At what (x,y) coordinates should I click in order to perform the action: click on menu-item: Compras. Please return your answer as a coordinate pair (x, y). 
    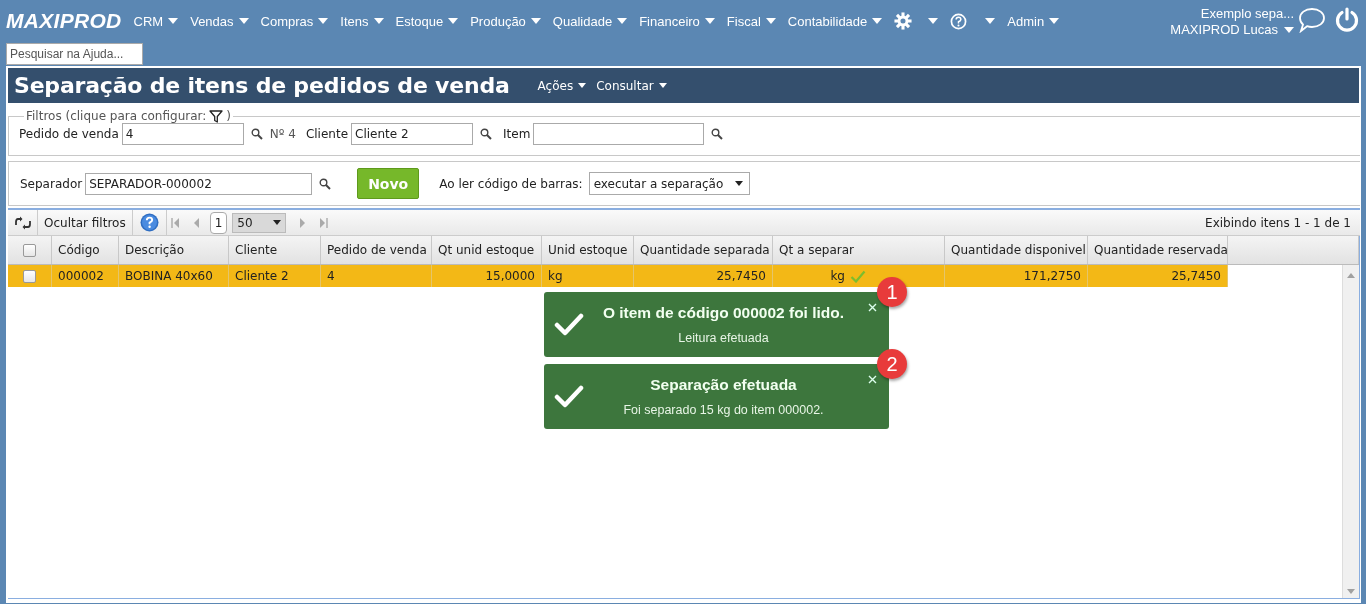
    Looking at the image, I should click on (297, 21).